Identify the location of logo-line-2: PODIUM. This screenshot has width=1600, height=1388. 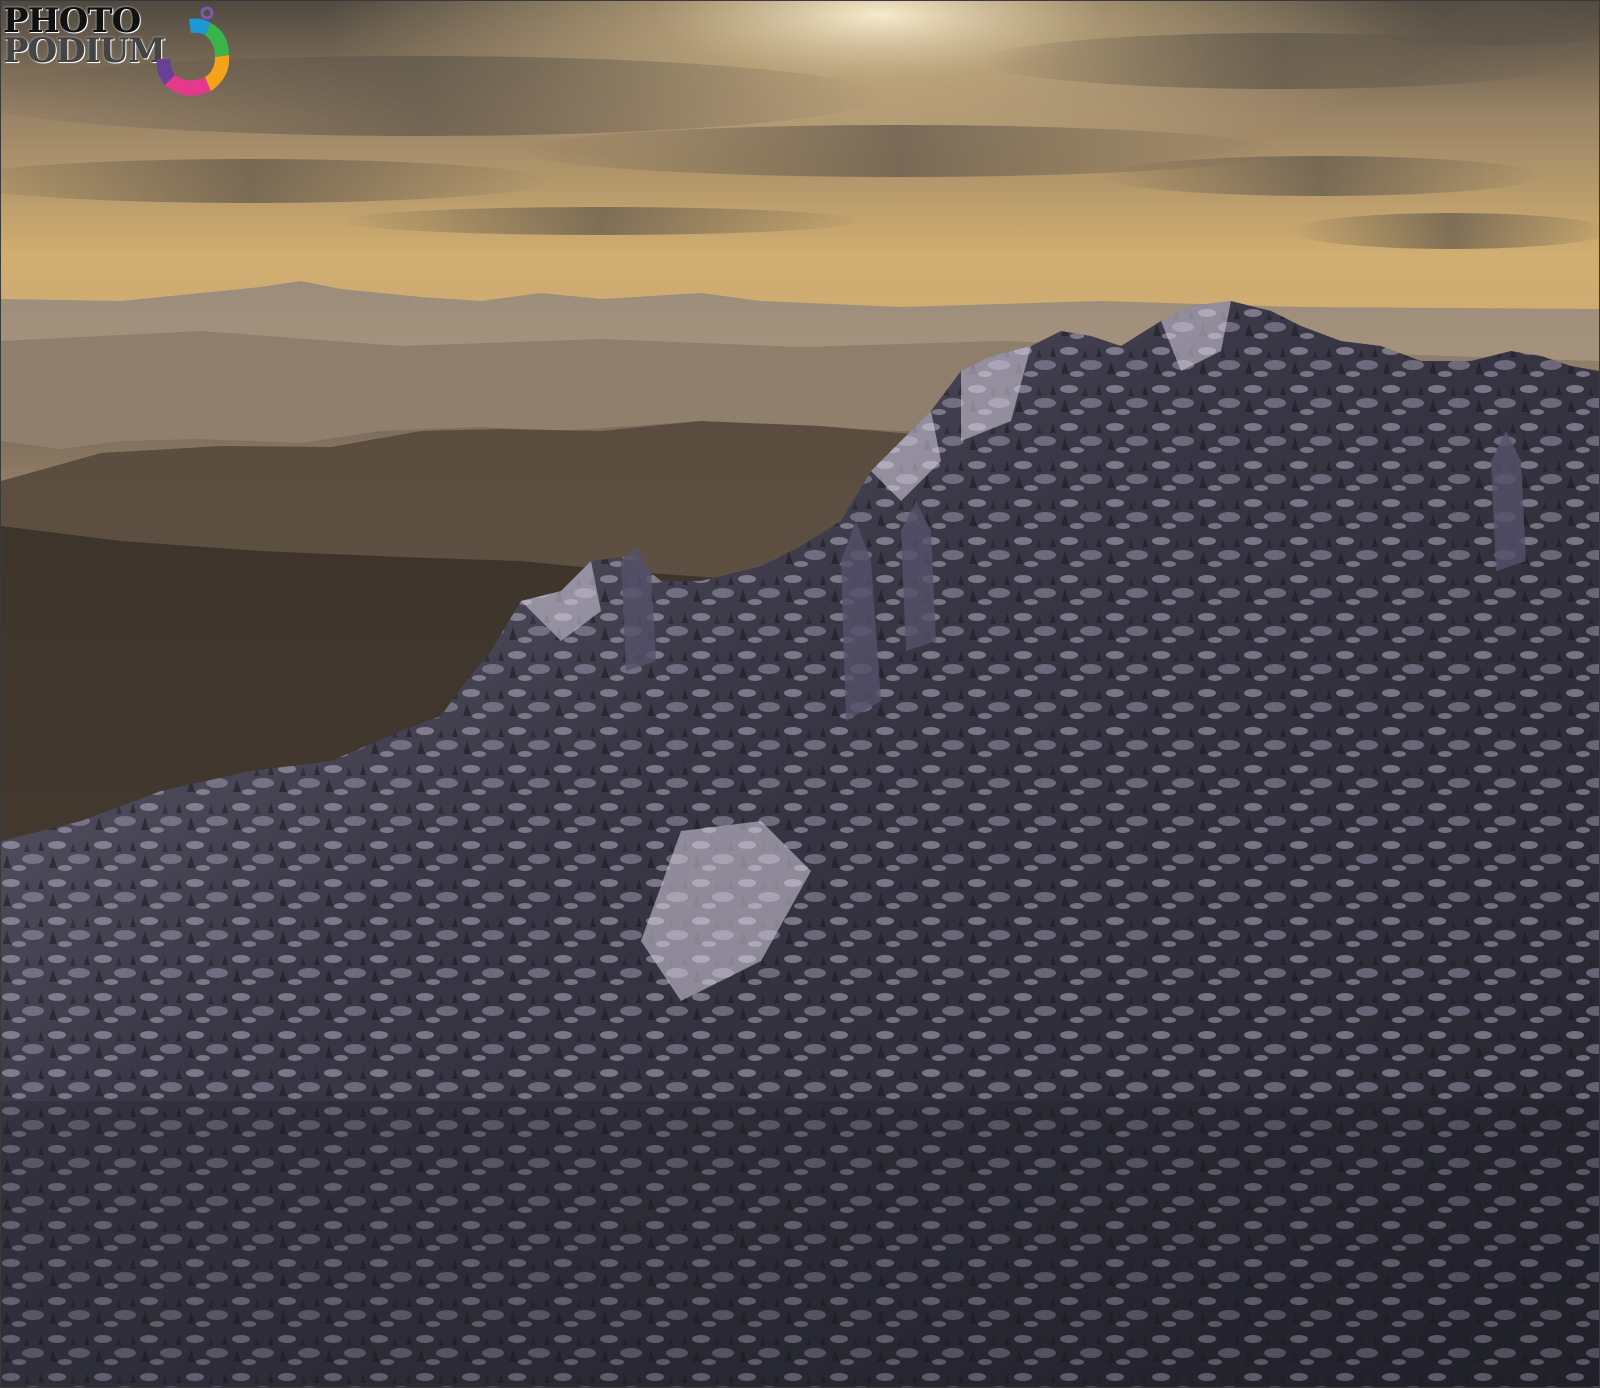
(84, 51).